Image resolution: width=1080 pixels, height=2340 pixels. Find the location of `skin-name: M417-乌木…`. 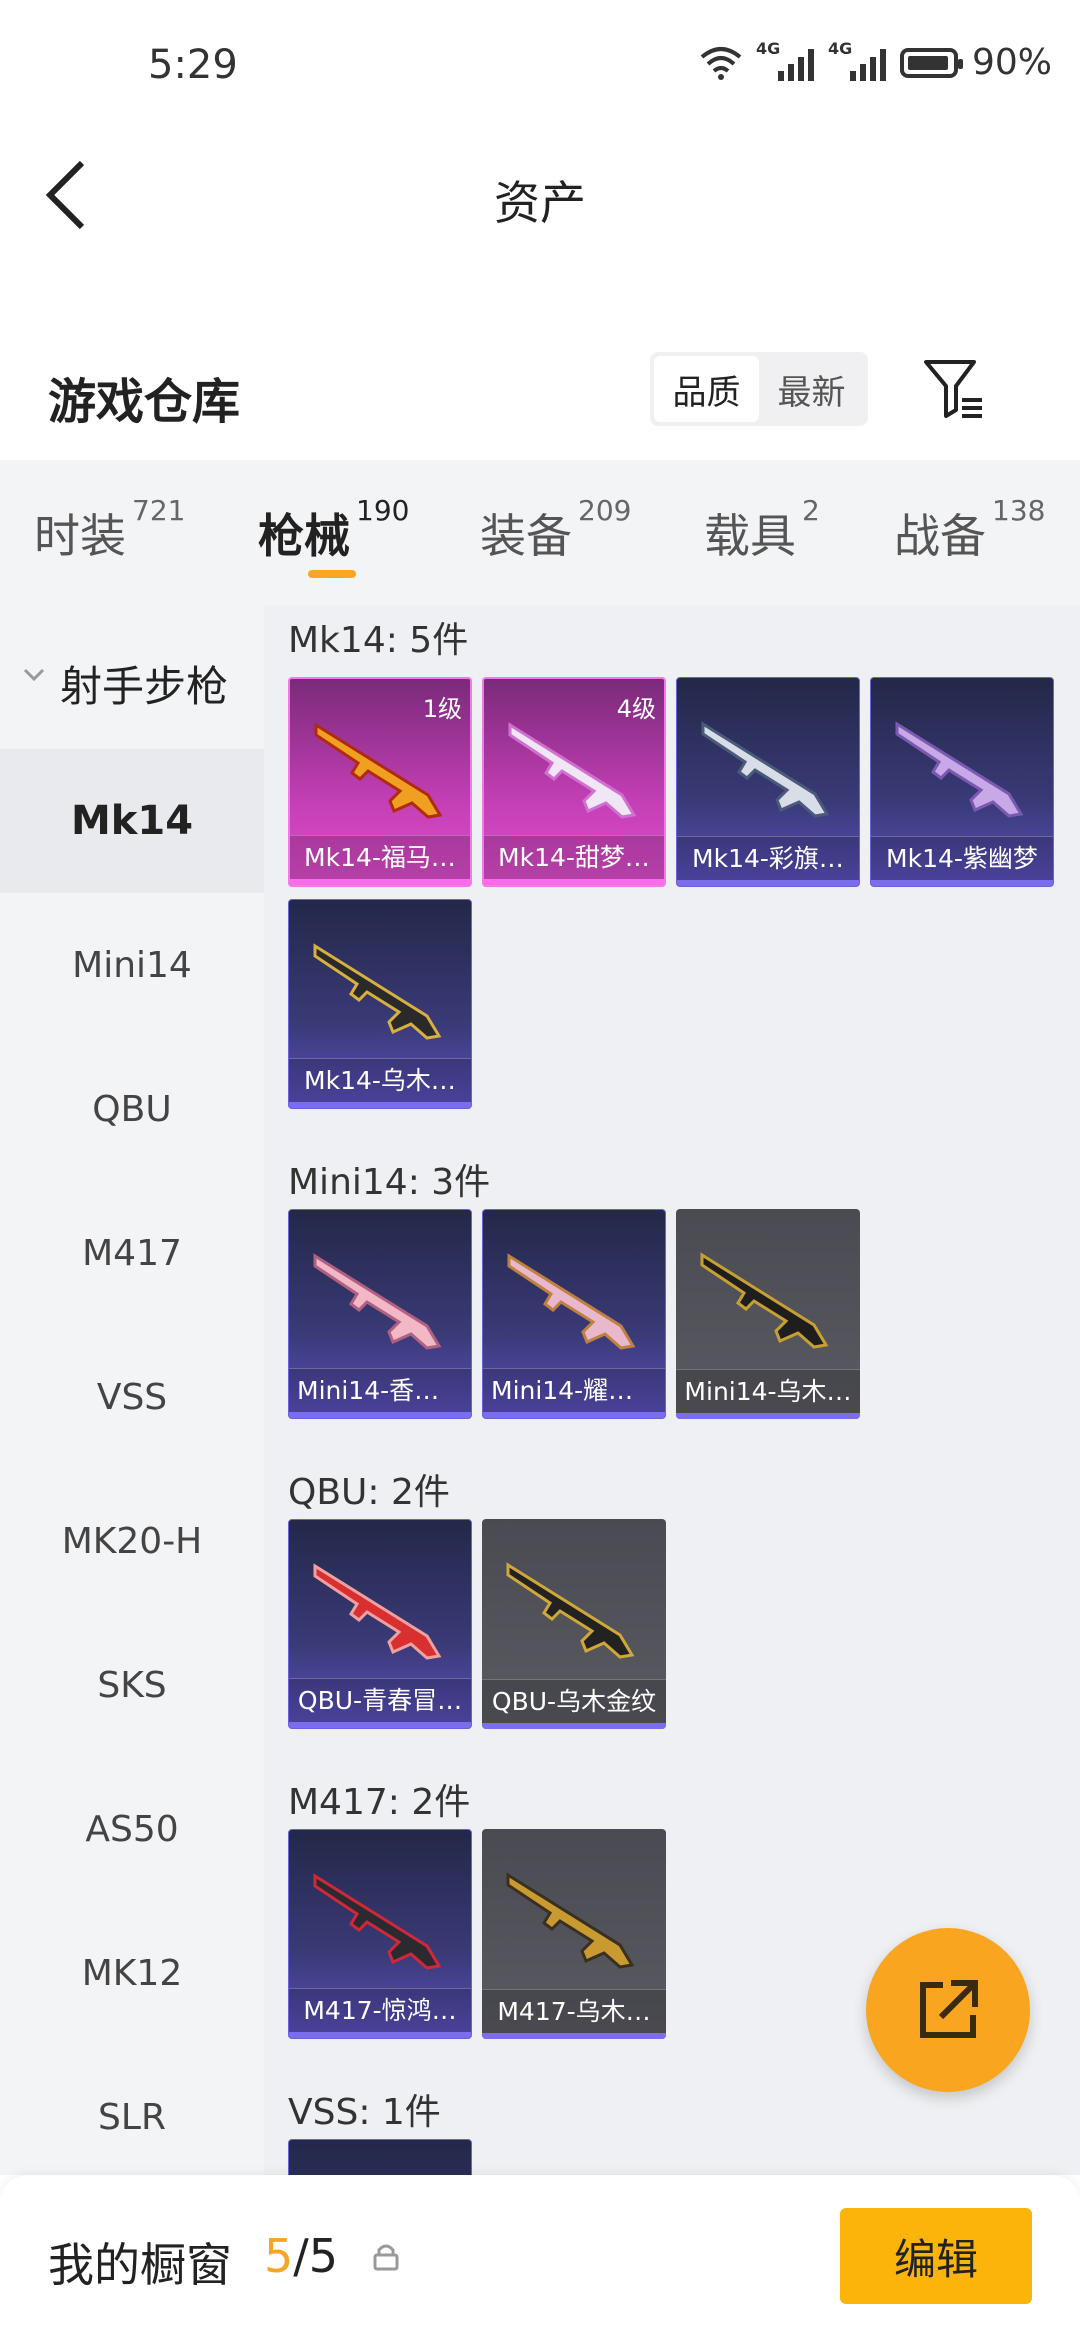

skin-name: M417-乌木… is located at coordinates (574, 2011).